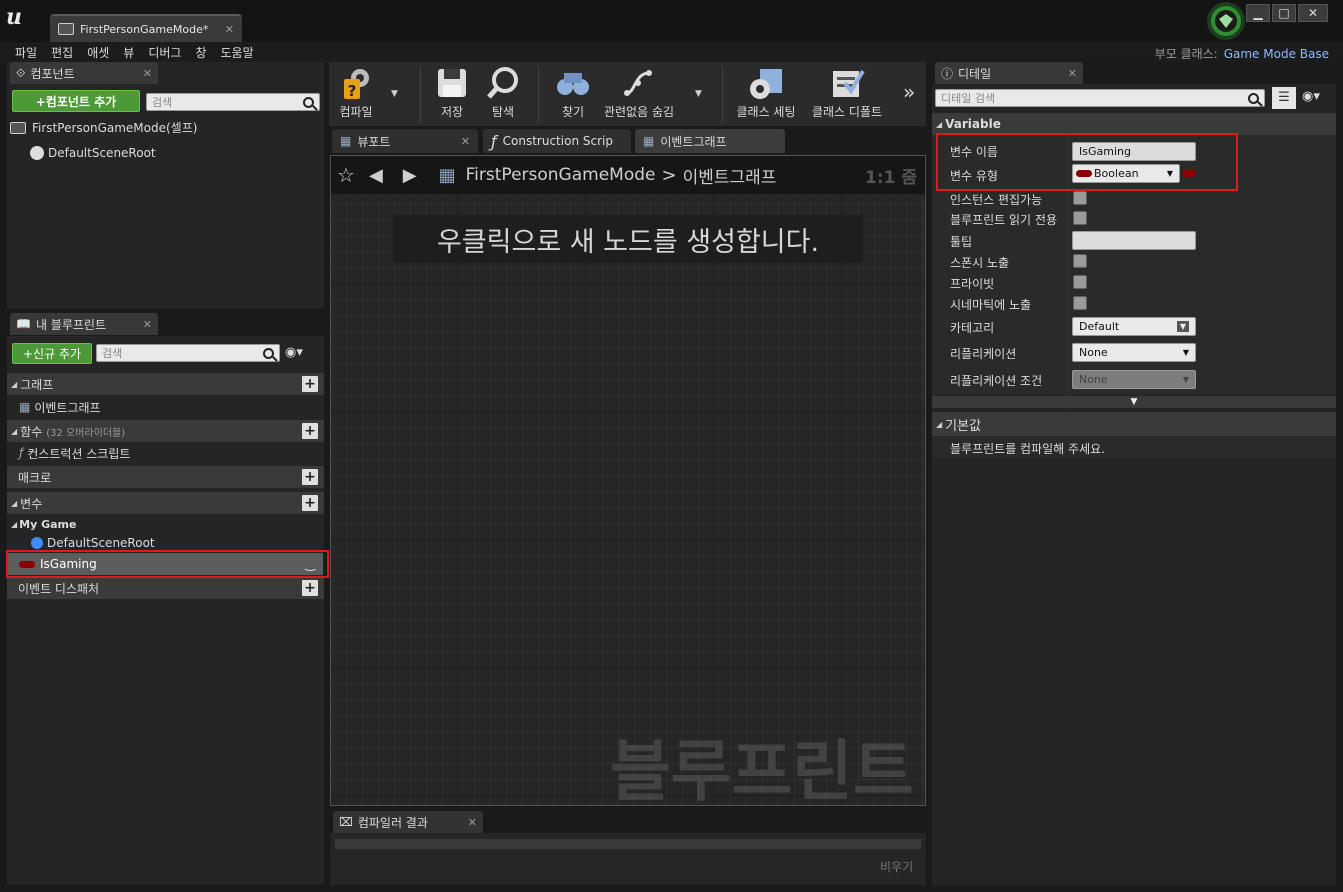 Image resolution: width=1343 pixels, height=892 pixels. I want to click on tab-components: ⟐ 컴포넌트 ✕, so click(84, 73).